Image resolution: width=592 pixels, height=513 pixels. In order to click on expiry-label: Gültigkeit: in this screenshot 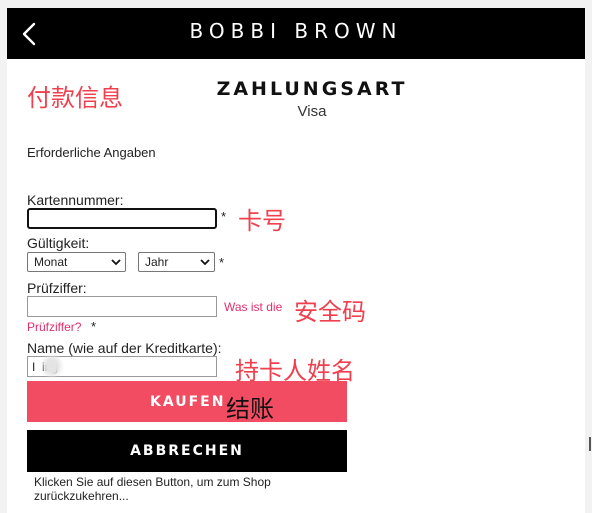, I will do `click(58, 243)`.